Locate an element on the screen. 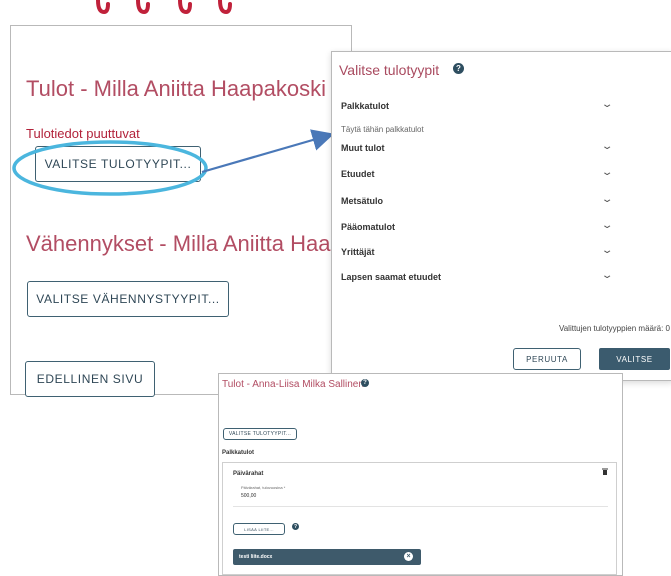  accordion-lapsen-saamat-etuudet: Lapsen saamat etuudet ⌄ is located at coordinates (477, 279).